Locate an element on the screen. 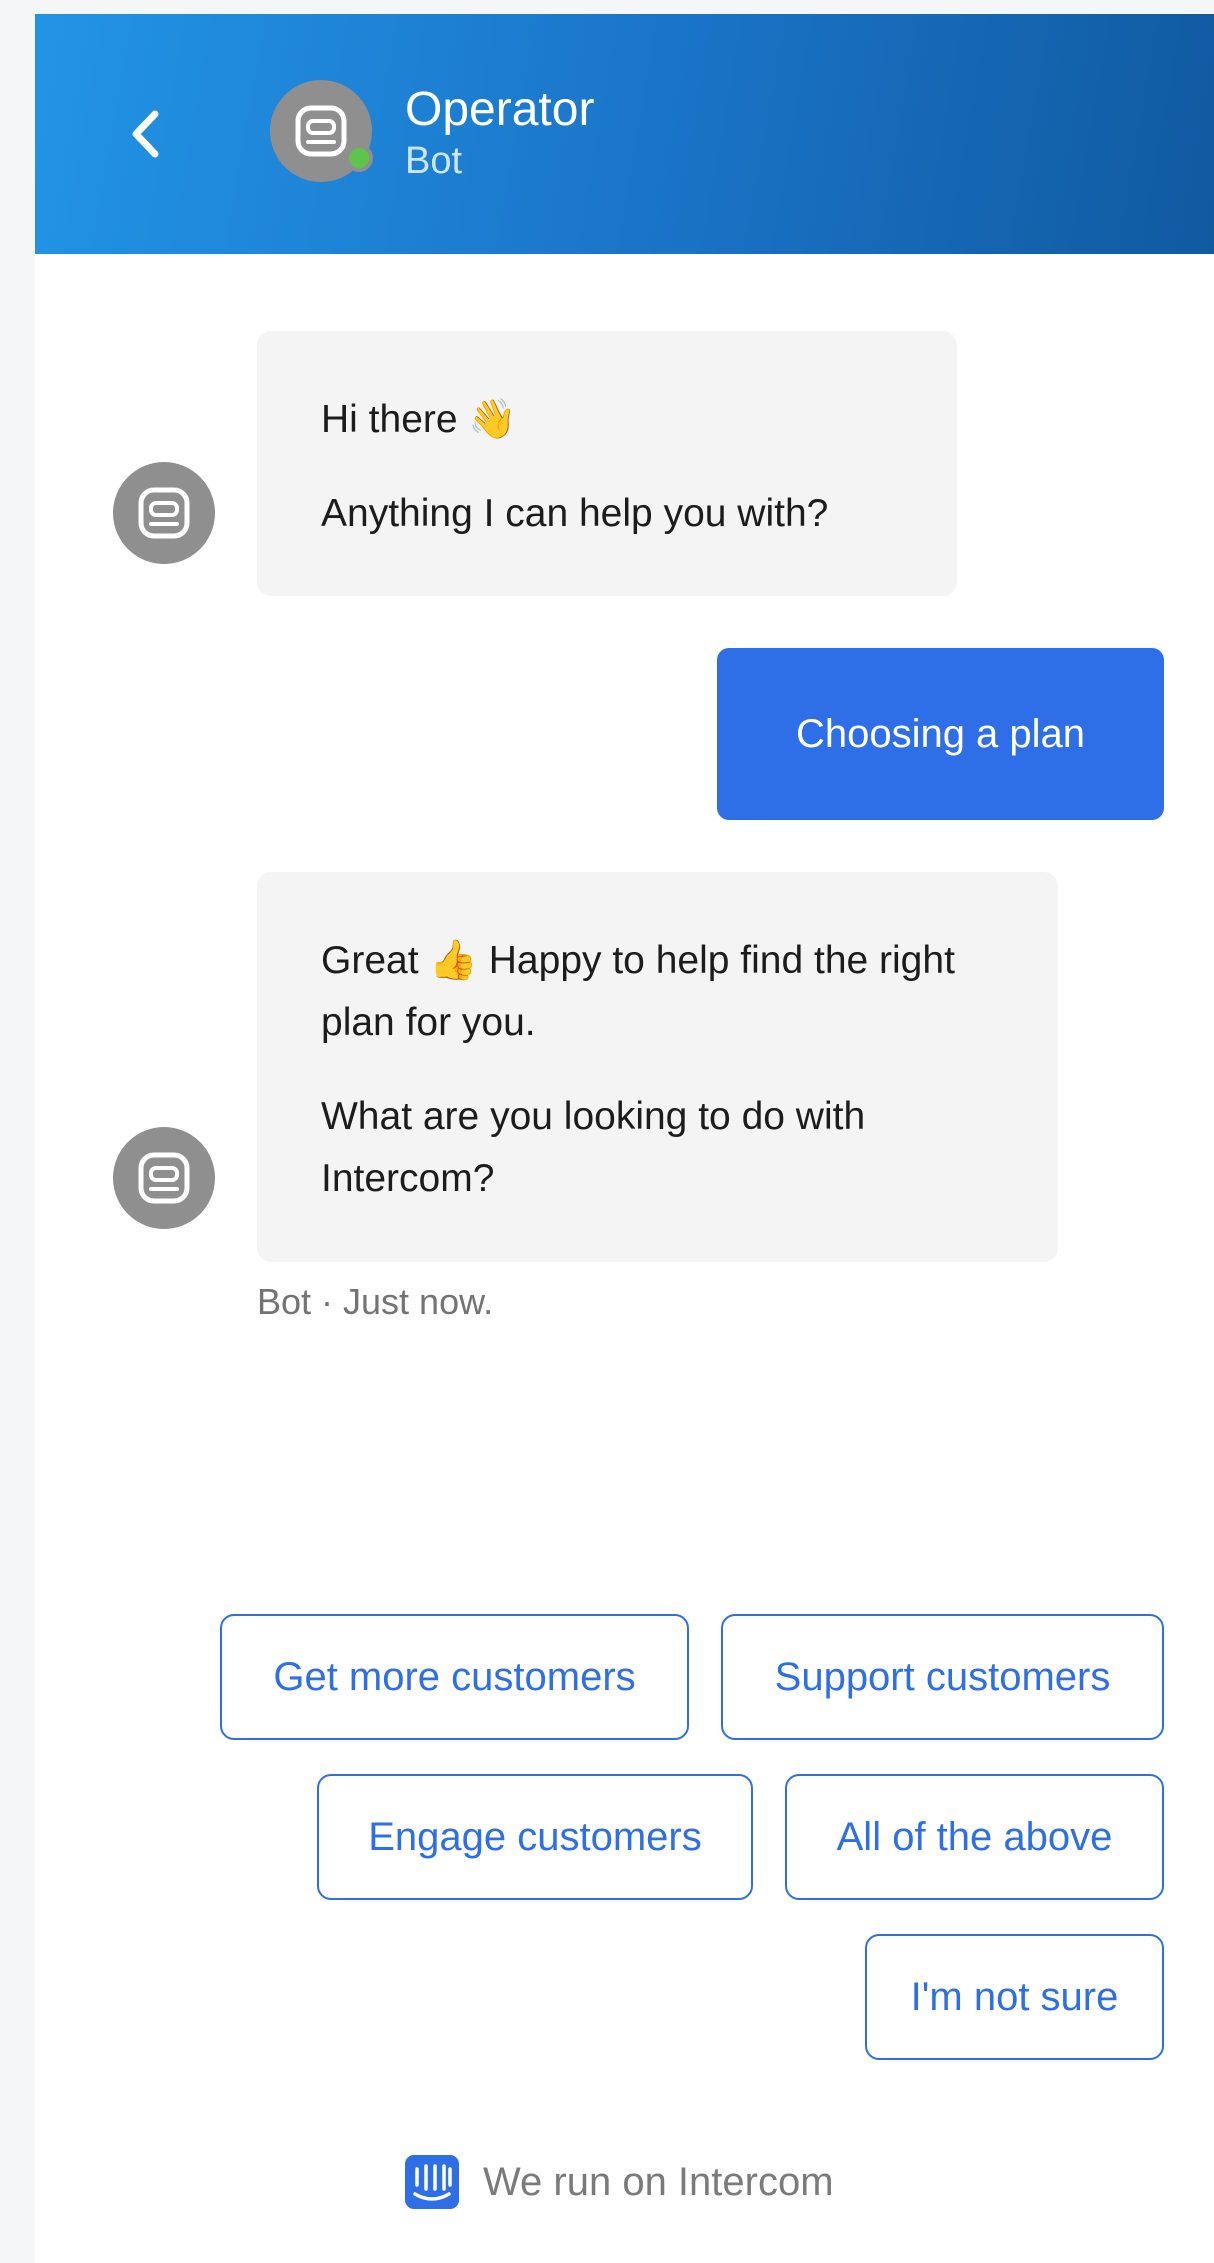 The height and width of the screenshot is (2263, 1214). chevron-left-icon is located at coordinates (145, 134).